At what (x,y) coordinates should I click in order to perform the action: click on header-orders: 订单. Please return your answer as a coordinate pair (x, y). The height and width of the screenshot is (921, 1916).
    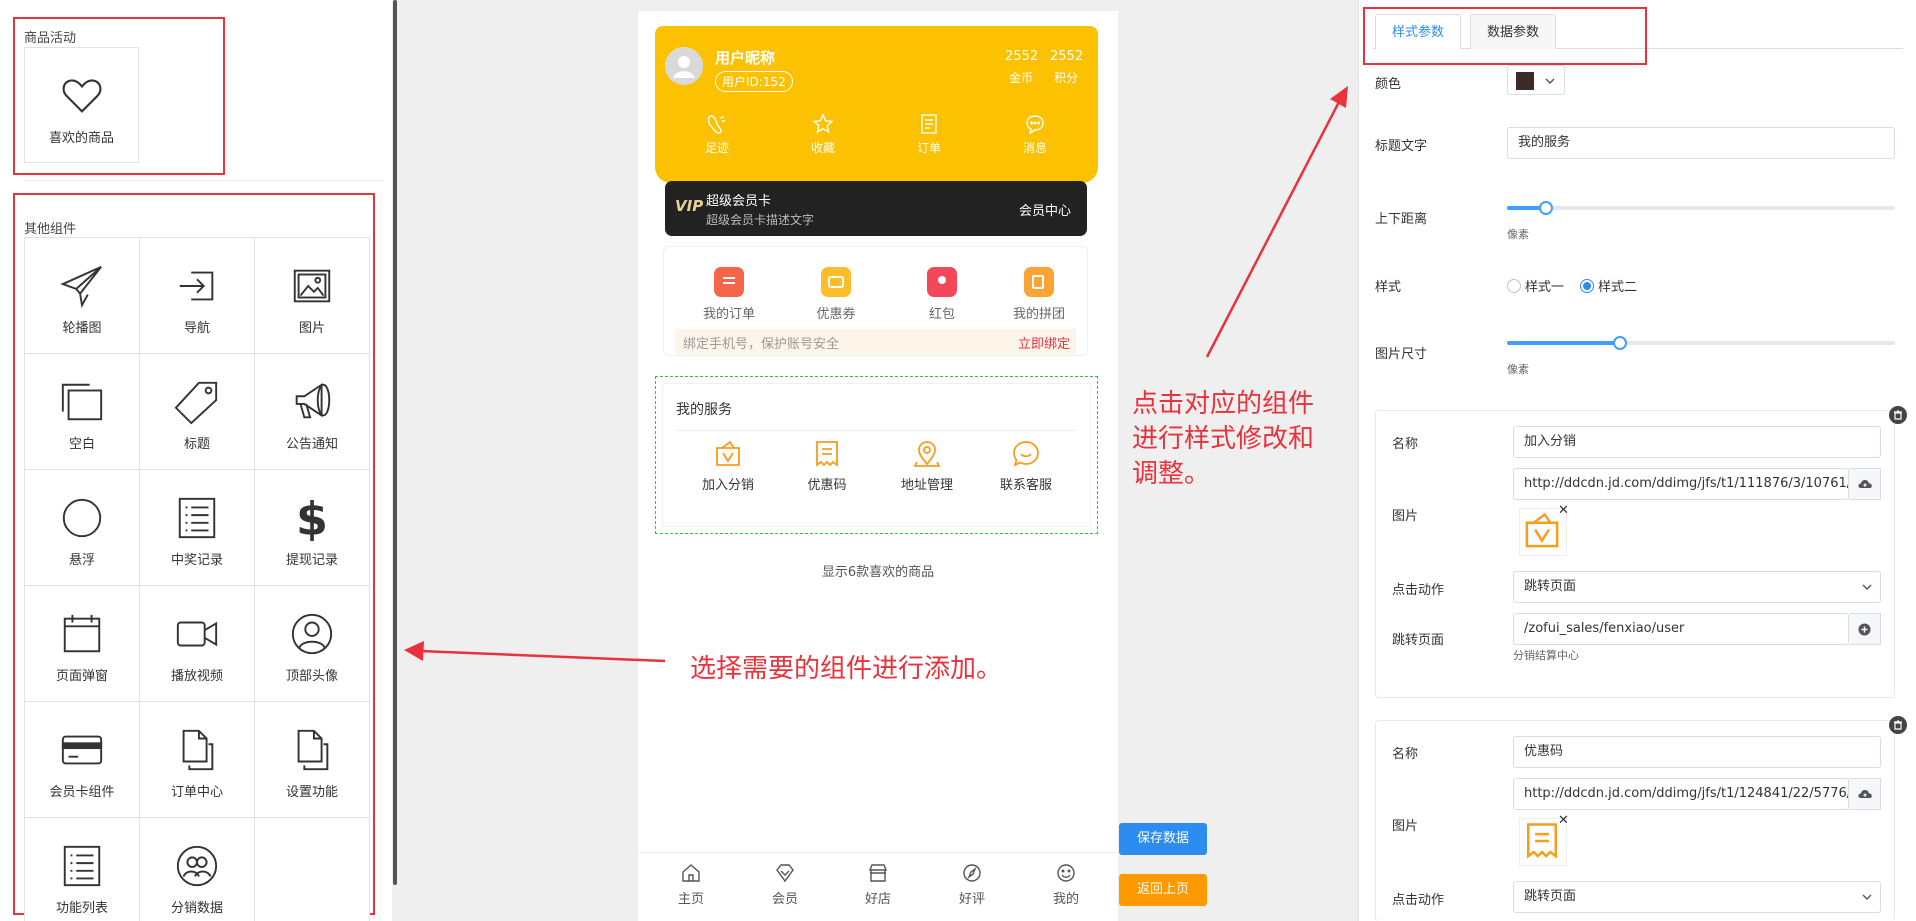
    Looking at the image, I should click on (929, 134).